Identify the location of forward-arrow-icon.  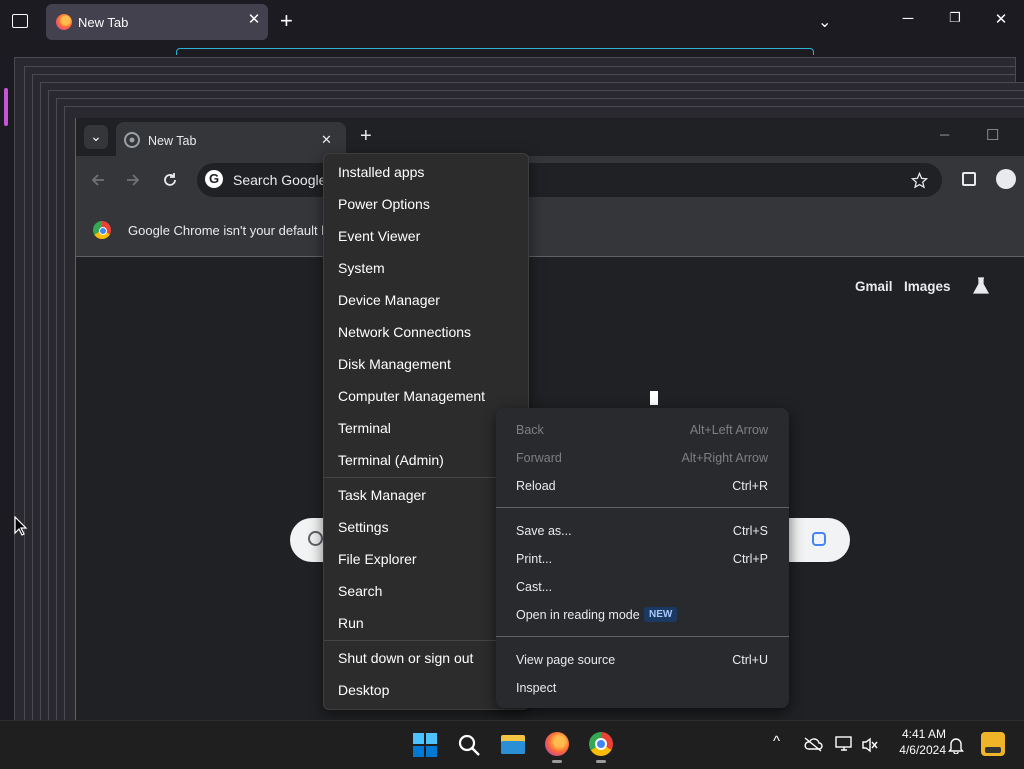
(133, 180).